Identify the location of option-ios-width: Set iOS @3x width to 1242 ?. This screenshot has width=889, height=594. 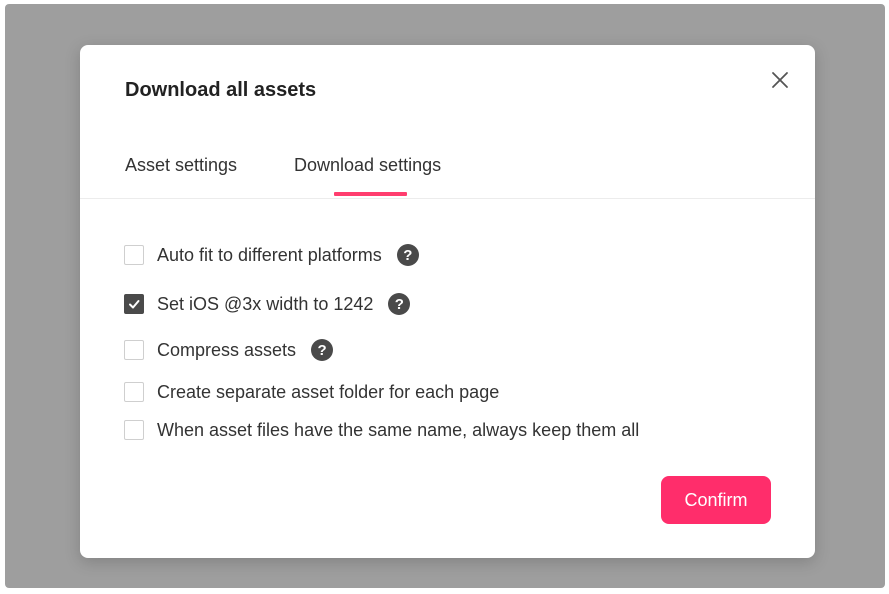
(267, 304).